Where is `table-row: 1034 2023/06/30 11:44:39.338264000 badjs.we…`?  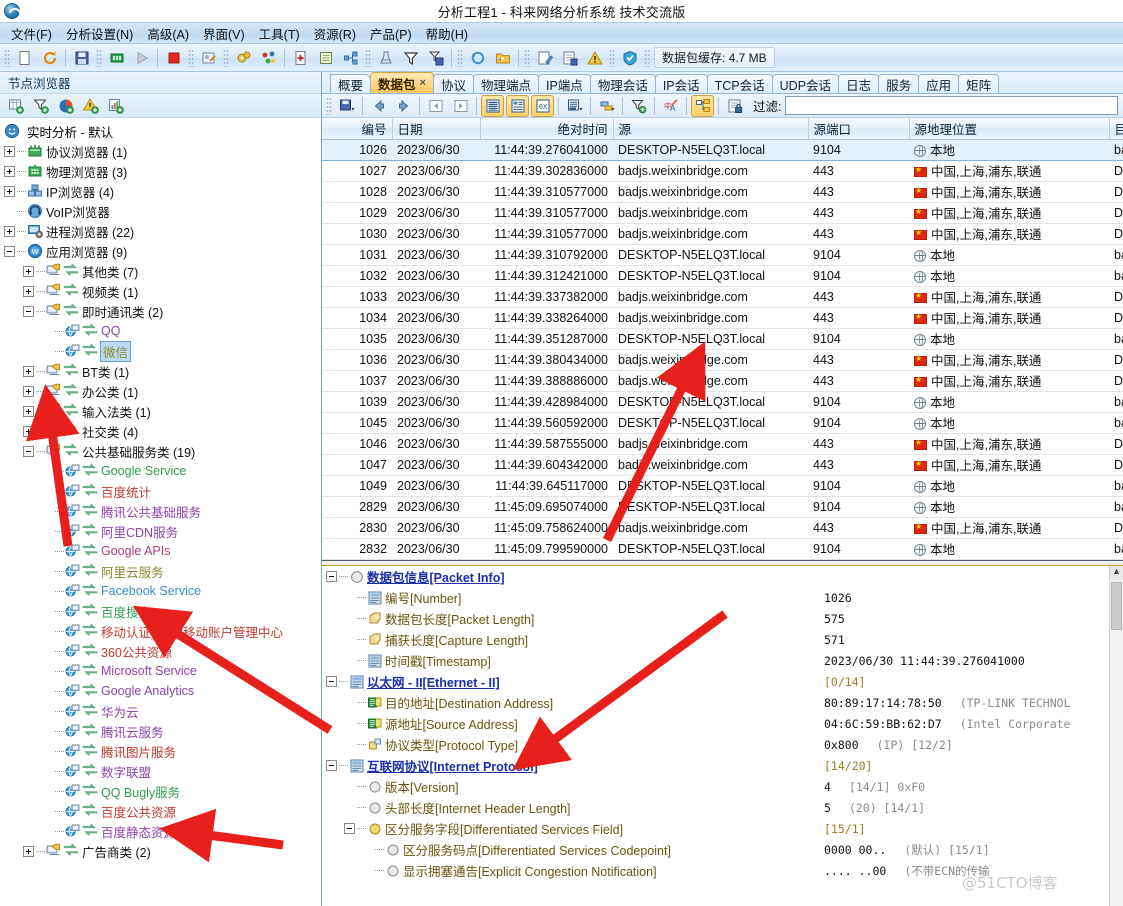
table-row: 1034 2023/06/30 11:44:39.338264000 badjs.we… is located at coordinates (722, 318).